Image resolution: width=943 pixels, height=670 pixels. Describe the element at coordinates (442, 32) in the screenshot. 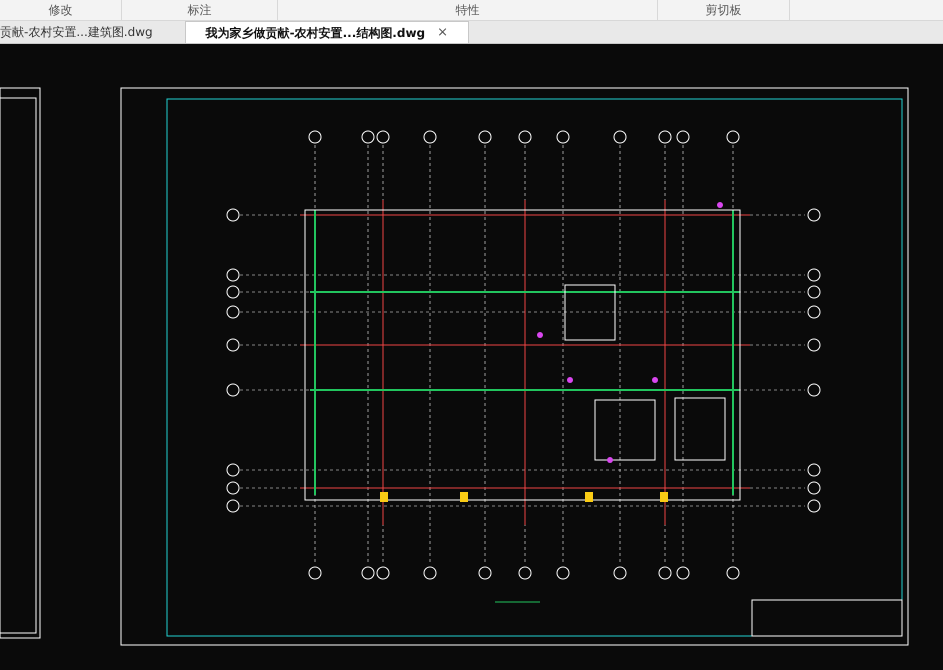

I see `close-tab-button: ×` at that location.